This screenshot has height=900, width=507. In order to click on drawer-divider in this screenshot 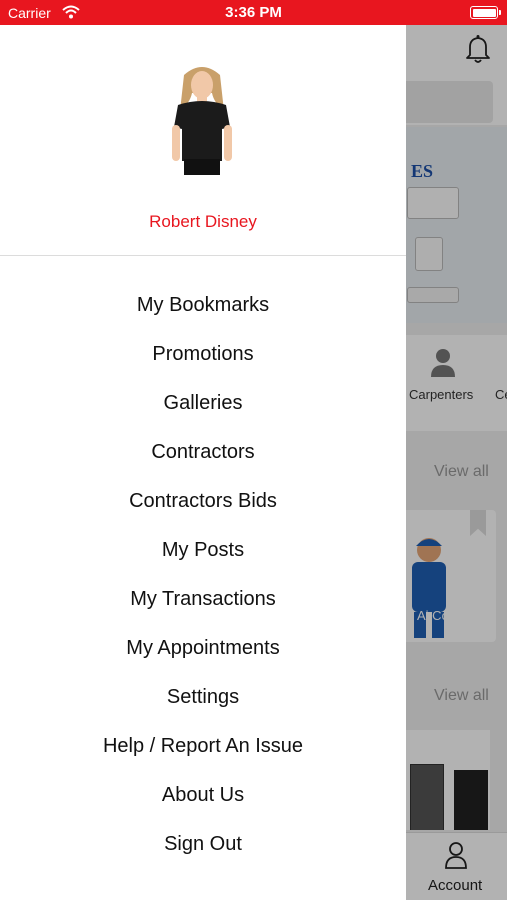, I will do `click(203, 255)`.